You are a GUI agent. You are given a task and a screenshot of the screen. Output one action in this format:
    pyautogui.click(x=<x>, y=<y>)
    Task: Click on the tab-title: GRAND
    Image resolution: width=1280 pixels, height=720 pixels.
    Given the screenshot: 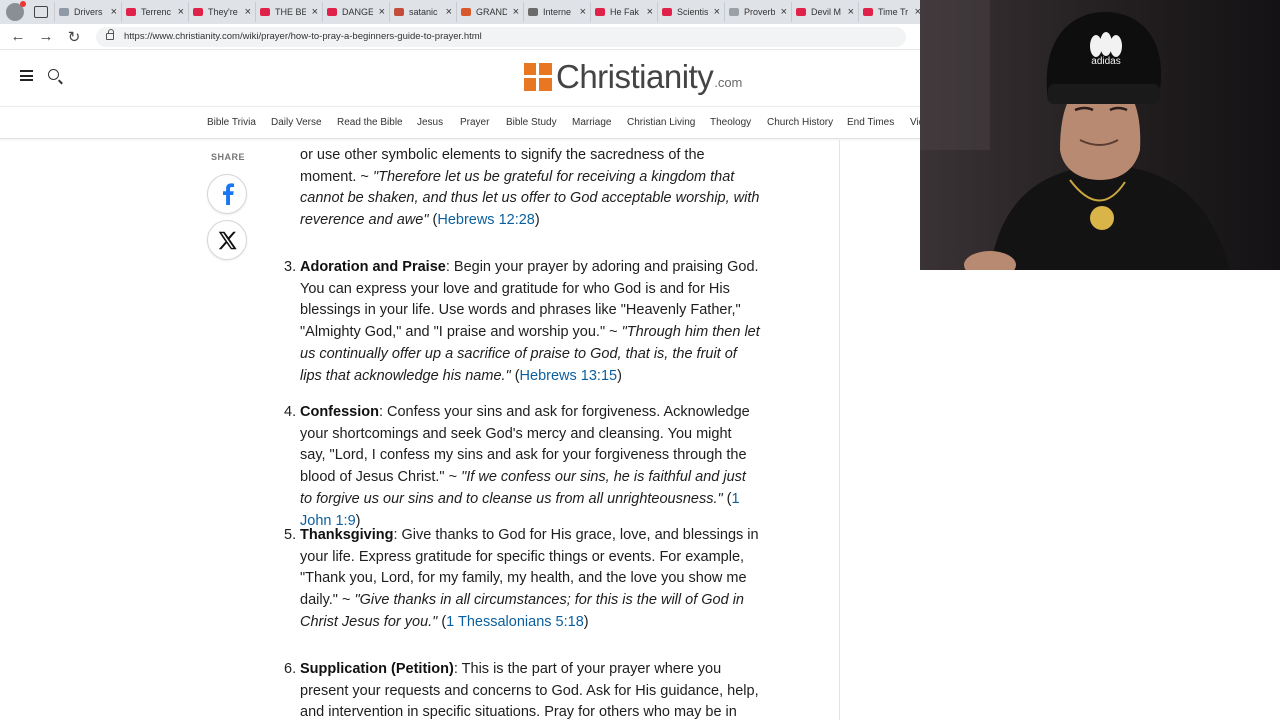 What is the action you would take?
    pyautogui.click(x=491, y=12)
    